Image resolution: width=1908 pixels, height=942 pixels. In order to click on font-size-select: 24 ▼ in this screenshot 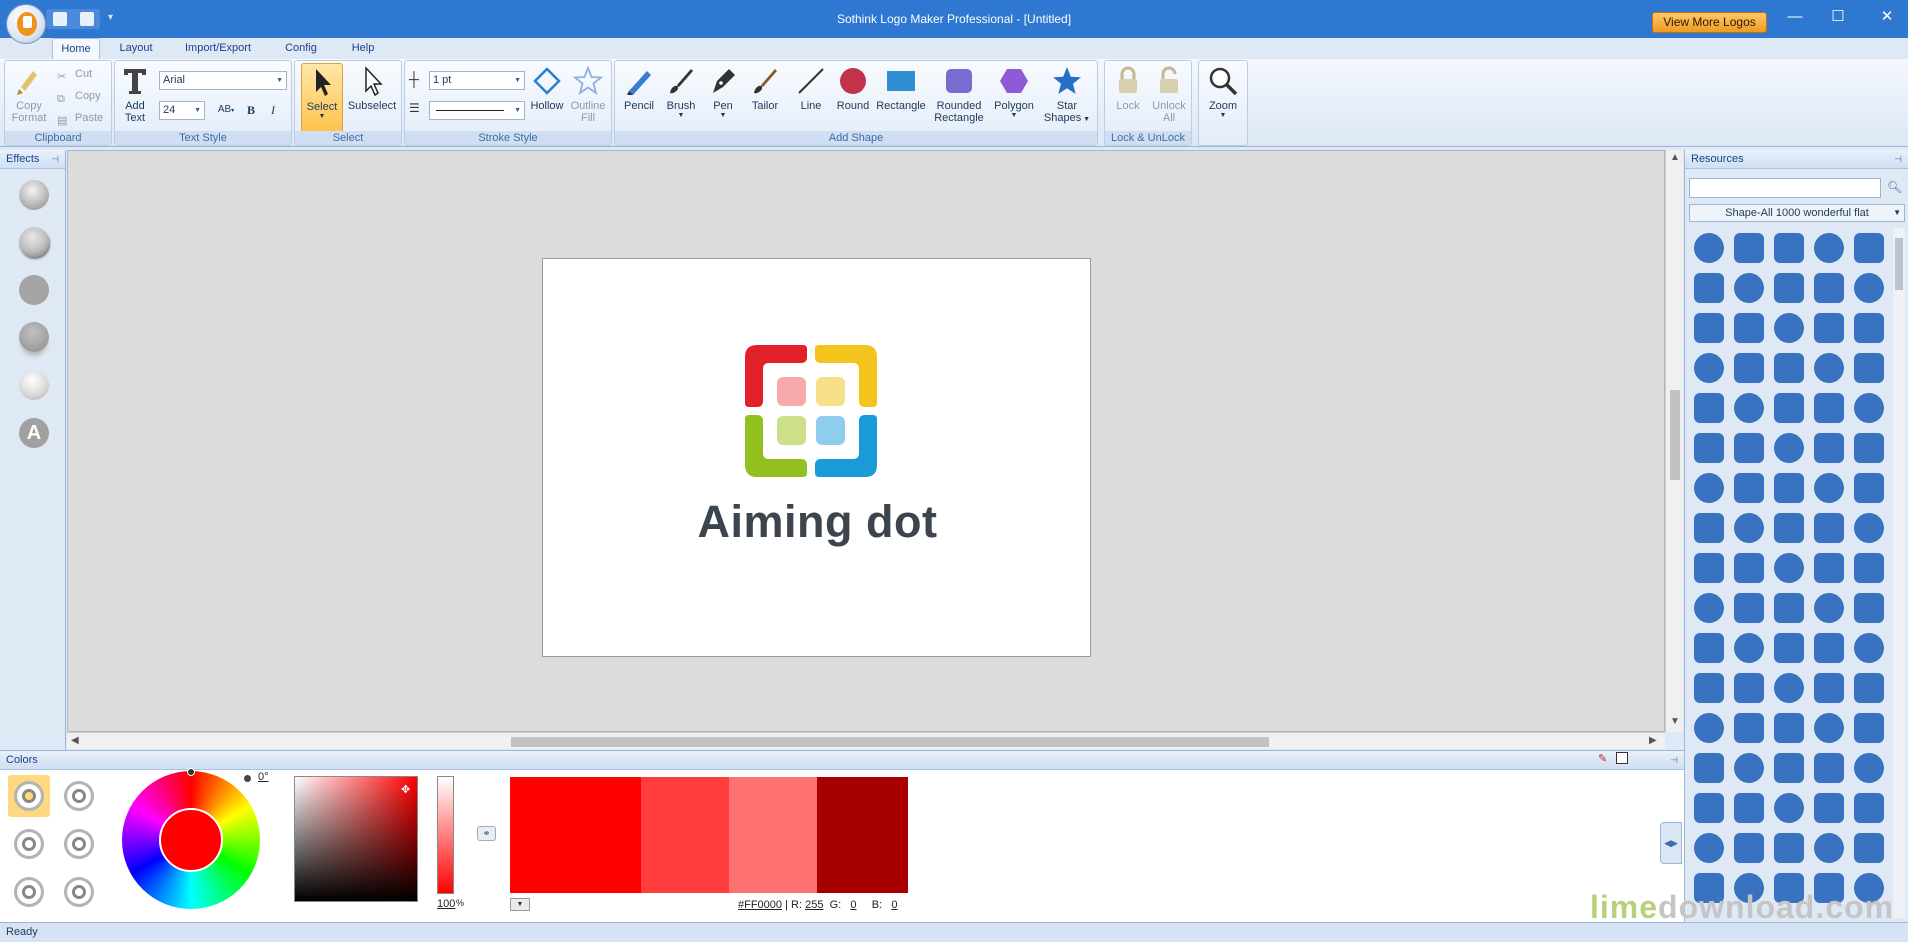, I will do `click(182, 110)`.